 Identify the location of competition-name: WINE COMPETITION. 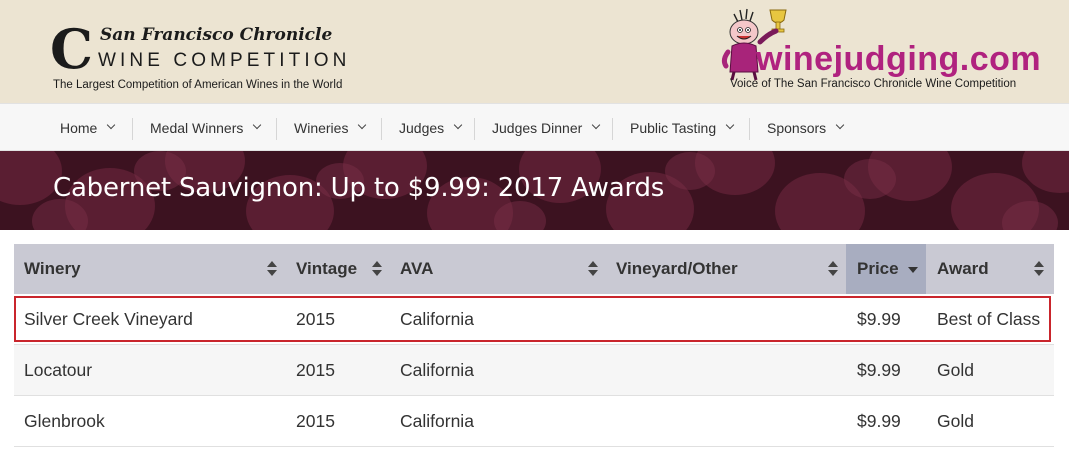
(224, 60).